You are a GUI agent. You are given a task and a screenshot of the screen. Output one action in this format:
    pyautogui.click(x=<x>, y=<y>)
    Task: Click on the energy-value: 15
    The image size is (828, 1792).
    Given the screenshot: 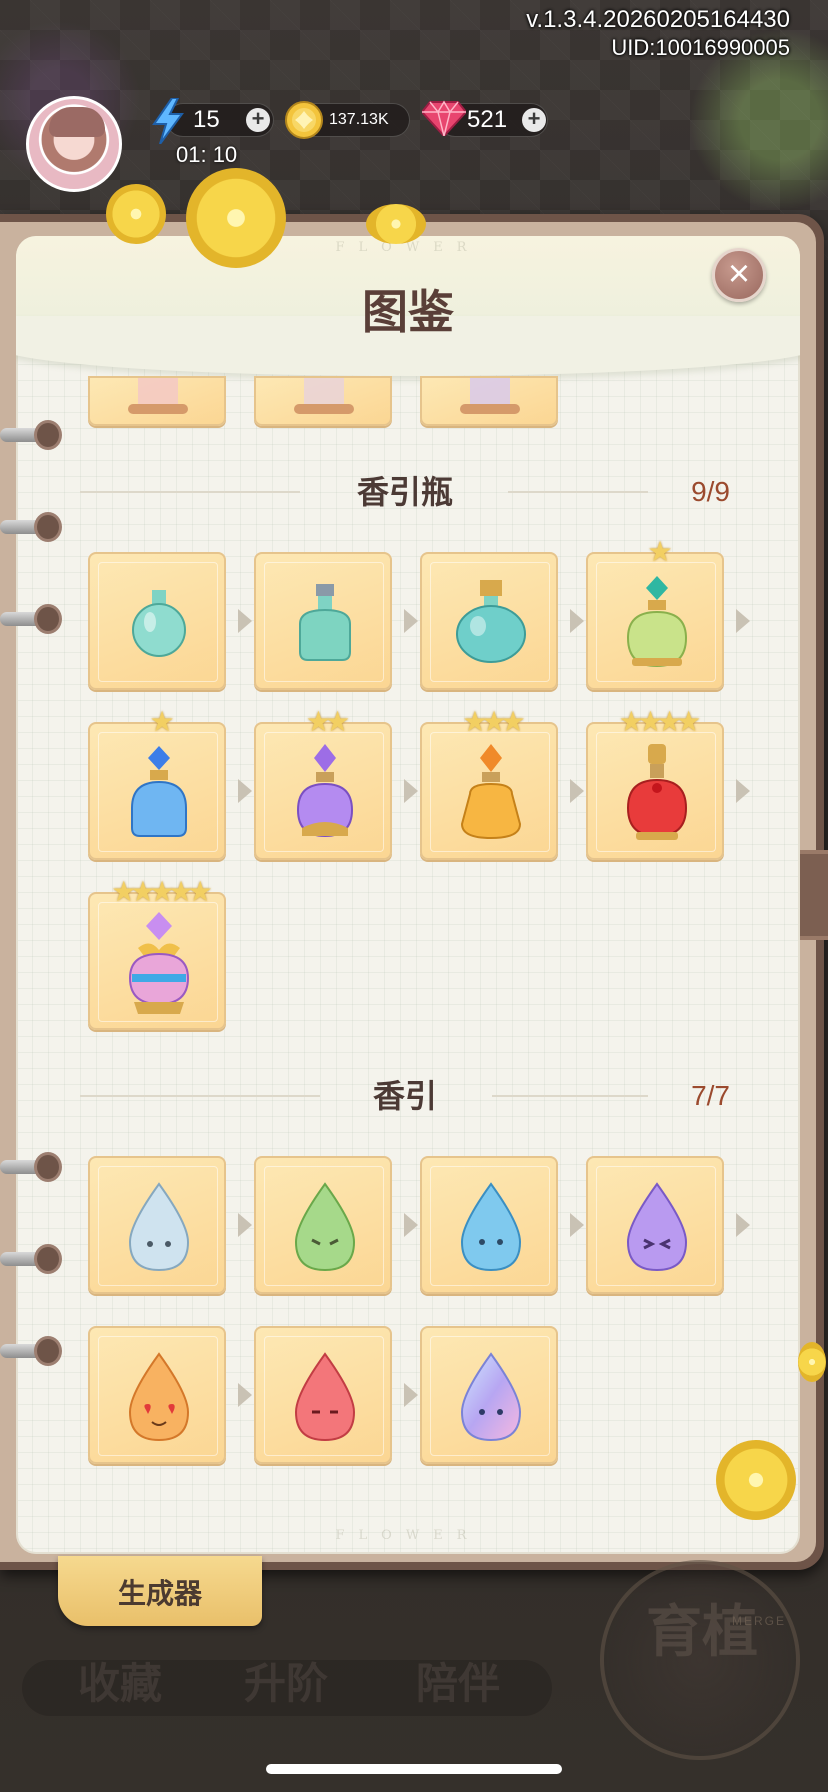 What is the action you would take?
    pyautogui.click(x=206, y=119)
    